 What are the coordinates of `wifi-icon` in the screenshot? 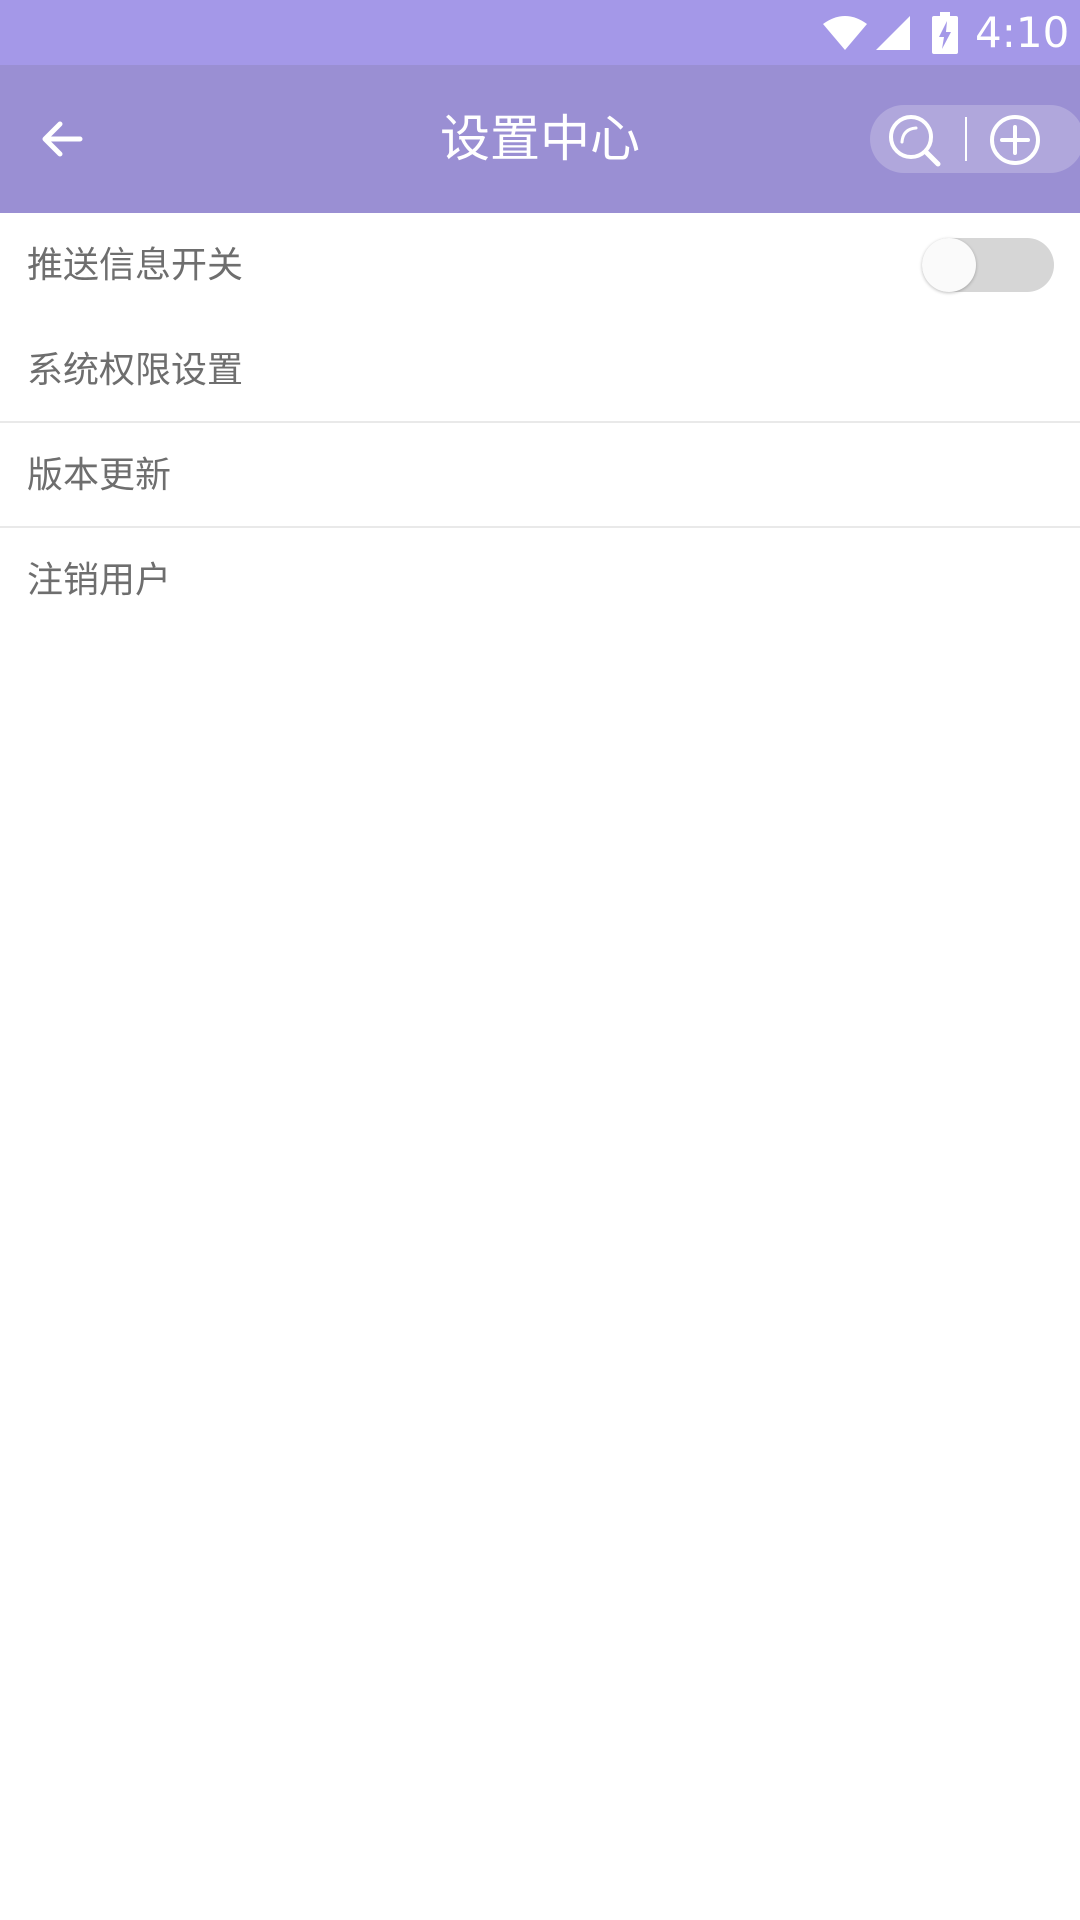 It's located at (845, 33).